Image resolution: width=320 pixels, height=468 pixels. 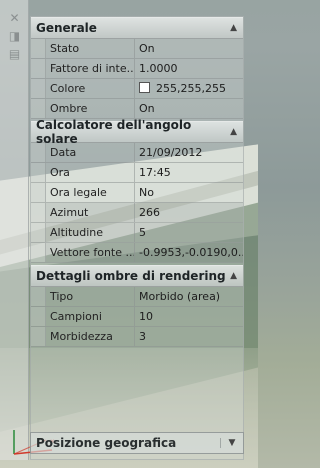 I want to click on autohide-icon: ◨, so click(x=14, y=36).